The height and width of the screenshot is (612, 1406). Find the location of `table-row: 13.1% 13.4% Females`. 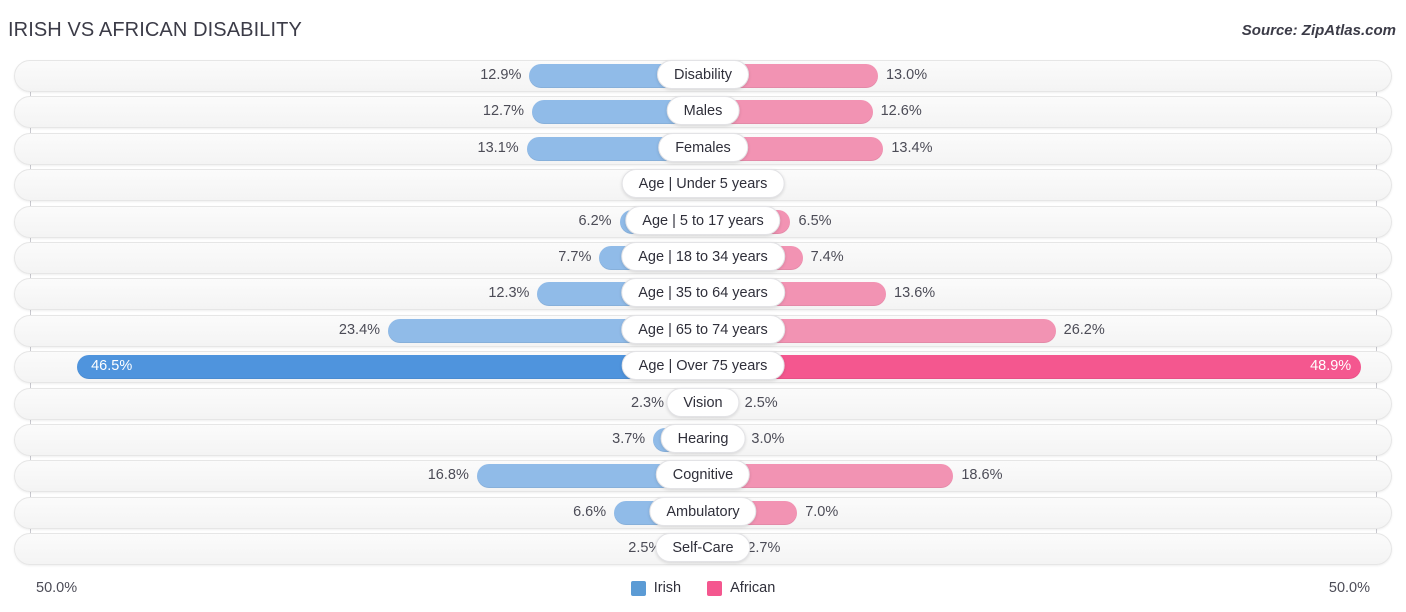

table-row: 13.1% 13.4% Females is located at coordinates (703, 149).